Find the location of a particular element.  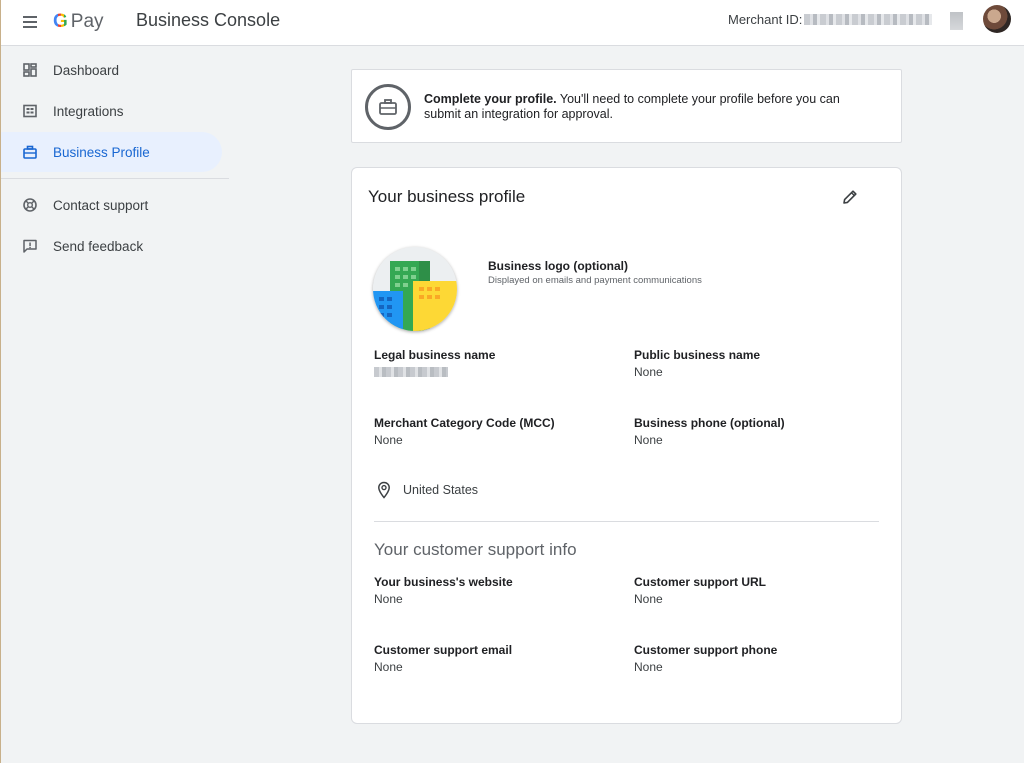

support-section-title: Your customer support info is located at coordinates (475, 549).